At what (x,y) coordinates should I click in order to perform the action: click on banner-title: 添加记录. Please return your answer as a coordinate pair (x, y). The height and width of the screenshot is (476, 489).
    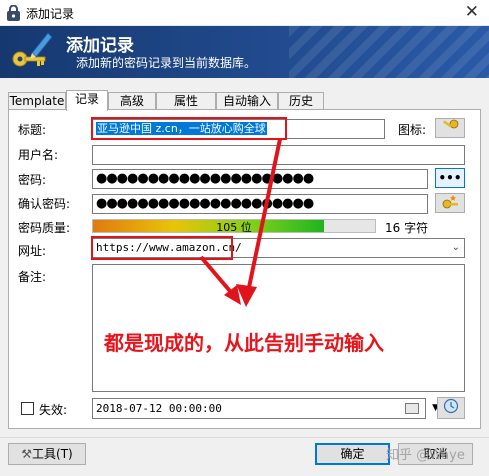
    Looking at the image, I should click on (100, 46).